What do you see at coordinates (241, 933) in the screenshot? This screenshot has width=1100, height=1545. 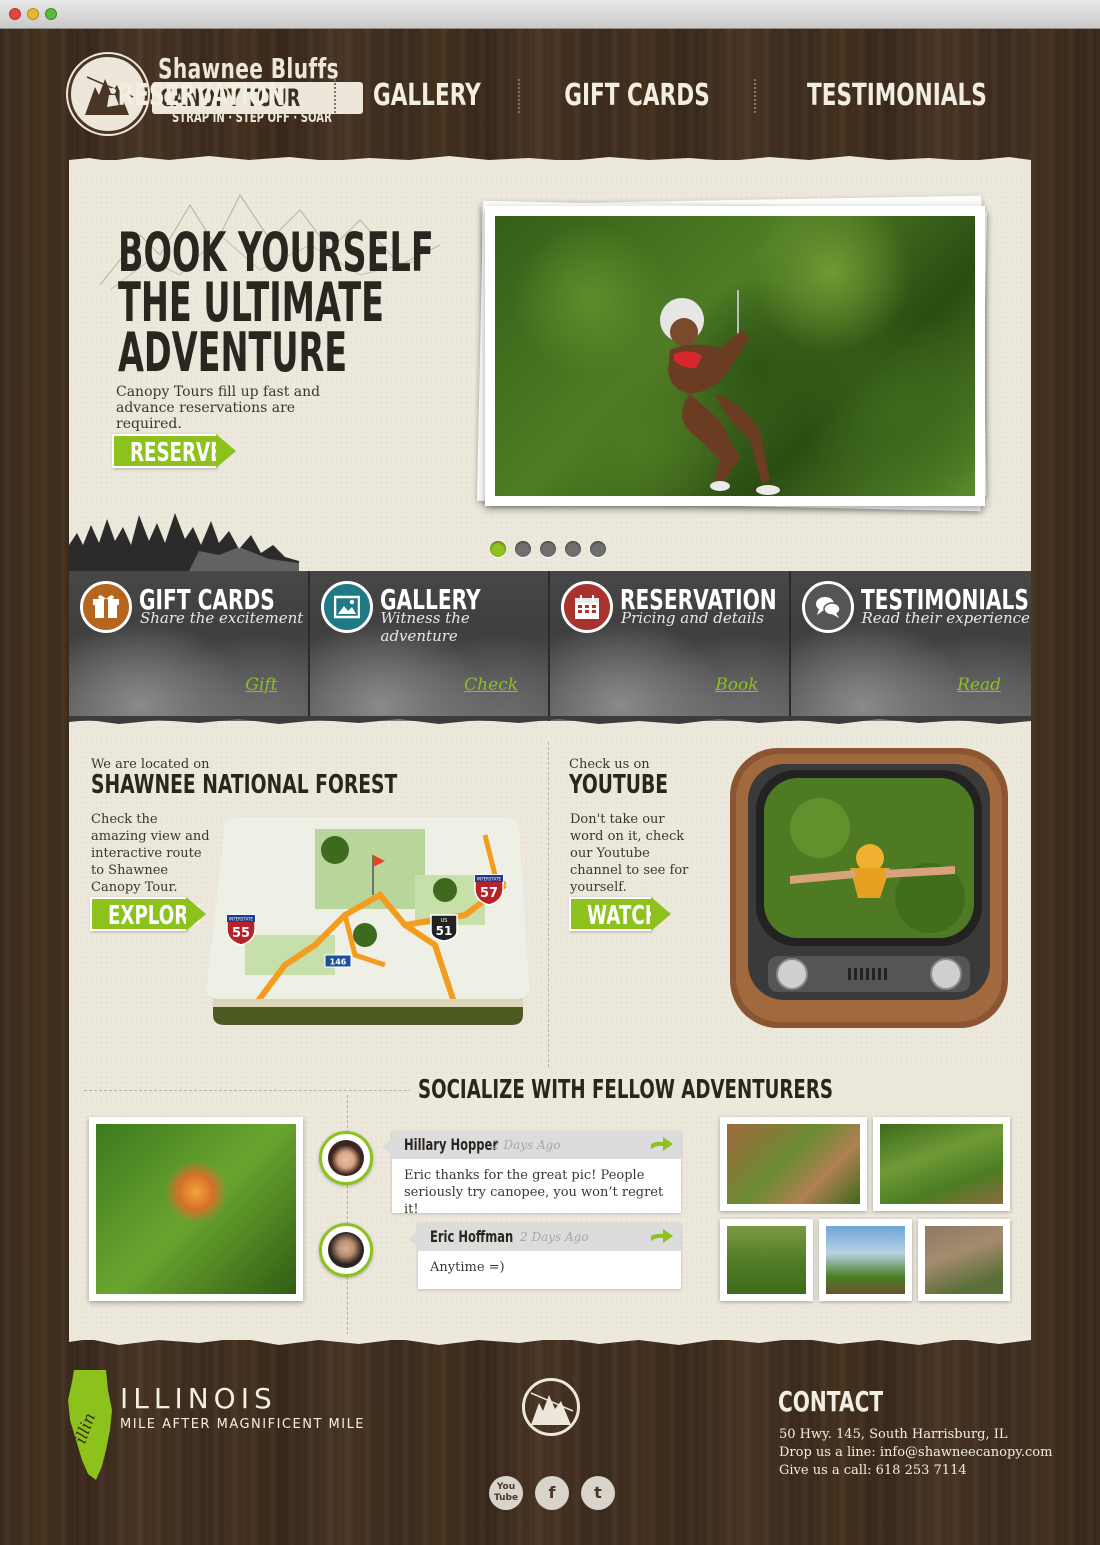 I see `svg-text: 55` at bounding box center [241, 933].